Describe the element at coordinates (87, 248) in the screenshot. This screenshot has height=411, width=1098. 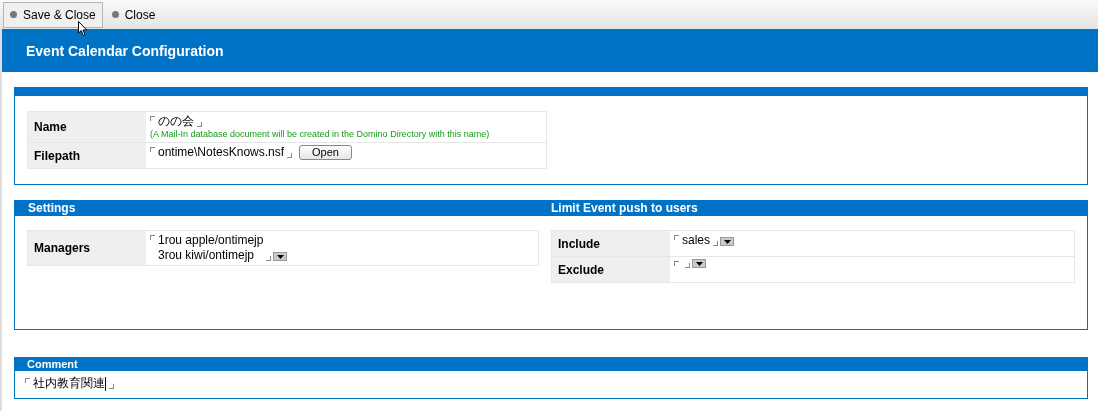
I see `field-label: Managers` at that location.